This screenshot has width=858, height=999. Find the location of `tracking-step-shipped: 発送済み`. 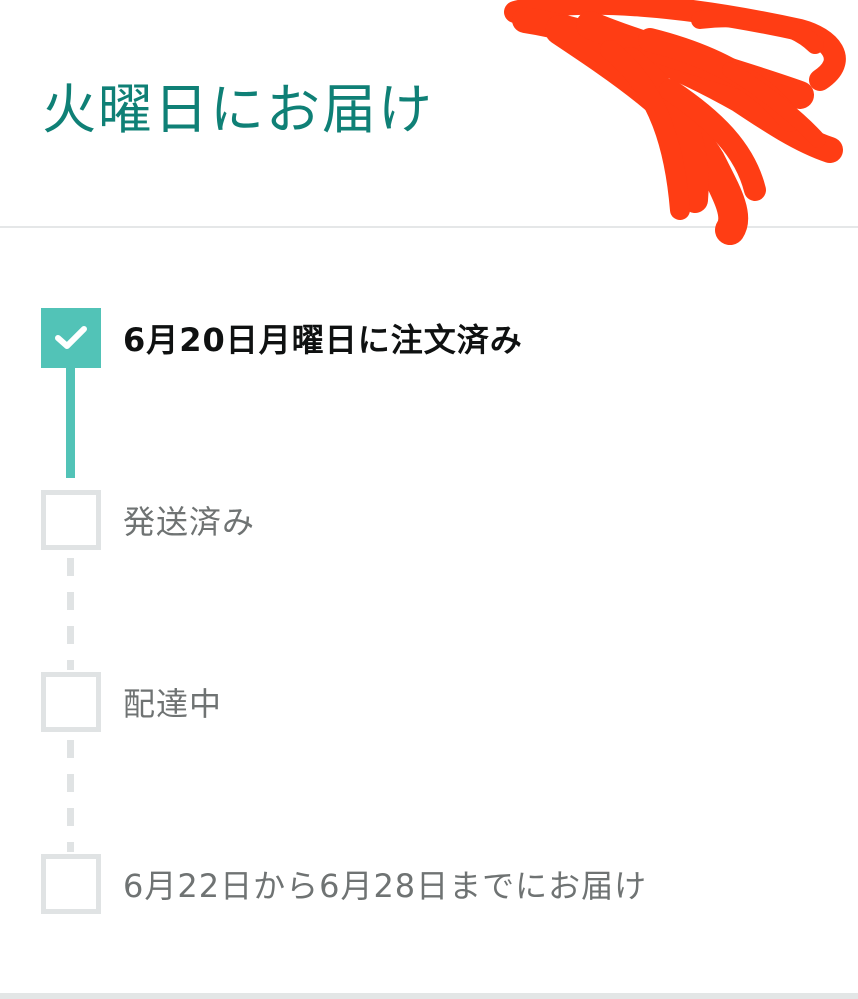

tracking-step-shipped: 発送済み is located at coordinates (431, 520).